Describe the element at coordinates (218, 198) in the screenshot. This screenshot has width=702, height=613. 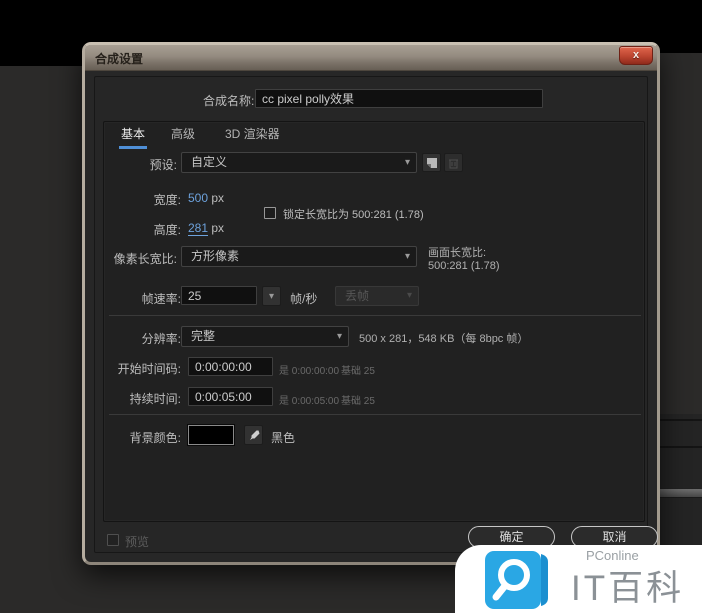
I see `width-unit: px` at that location.